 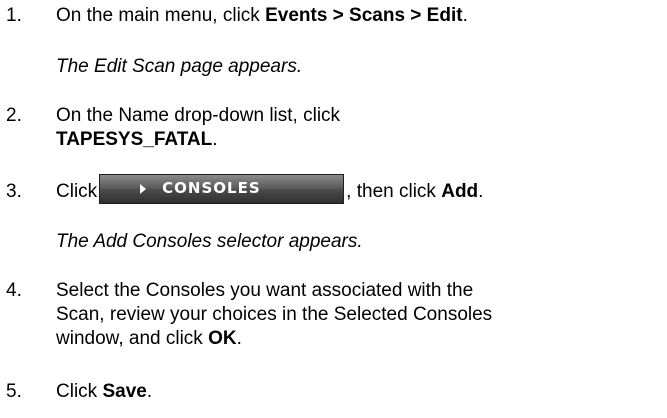 What do you see at coordinates (132, 338) in the screenshot?
I see `step-text-line: window, and click` at bounding box center [132, 338].